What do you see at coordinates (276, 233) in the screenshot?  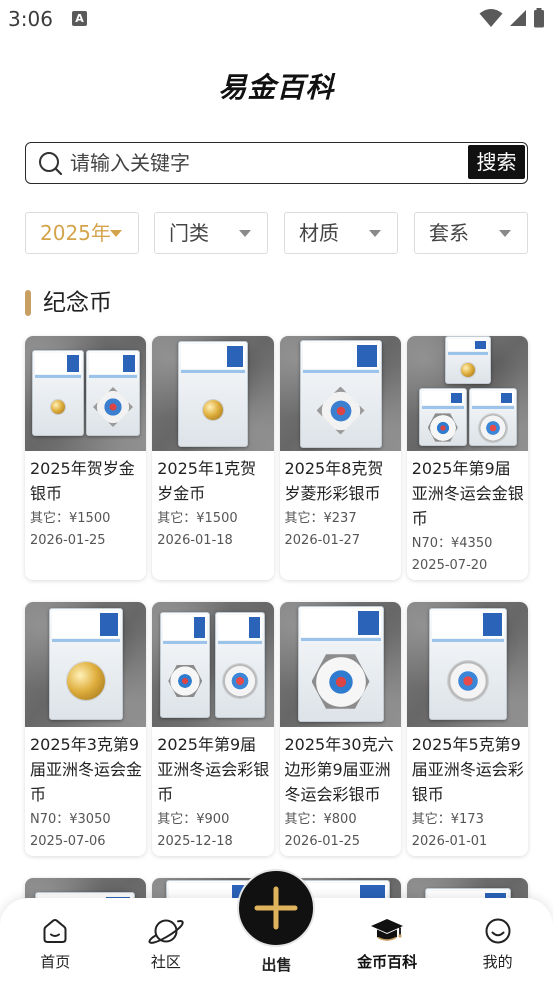 I see `filter-bar: 2025年 门类 材质 套系` at bounding box center [276, 233].